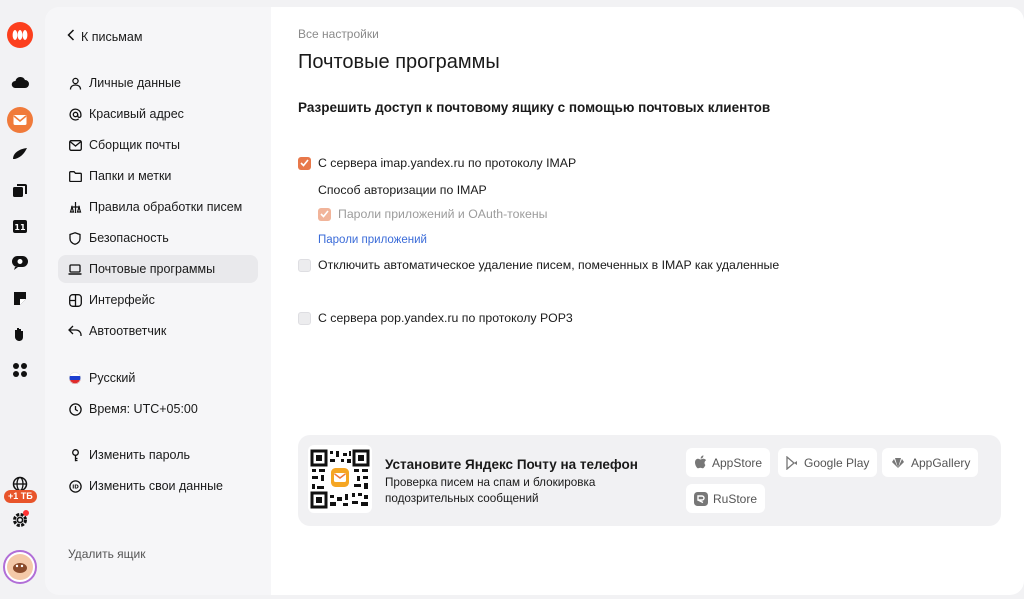 The width and height of the screenshot is (1024, 599). Describe the element at coordinates (304, 265) in the screenshot. I see `disable-autodelete-checkbox` at that location.